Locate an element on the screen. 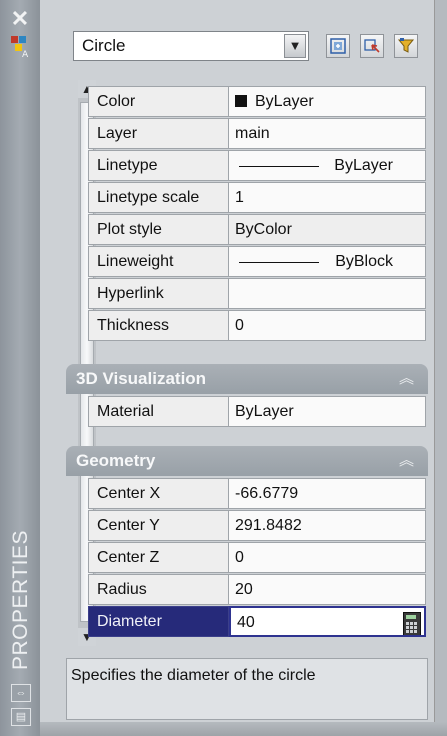 The height and width of the screenshot is (736, 447). property-row-diameter: Diameter 40 is located at coordinates (246, 622).